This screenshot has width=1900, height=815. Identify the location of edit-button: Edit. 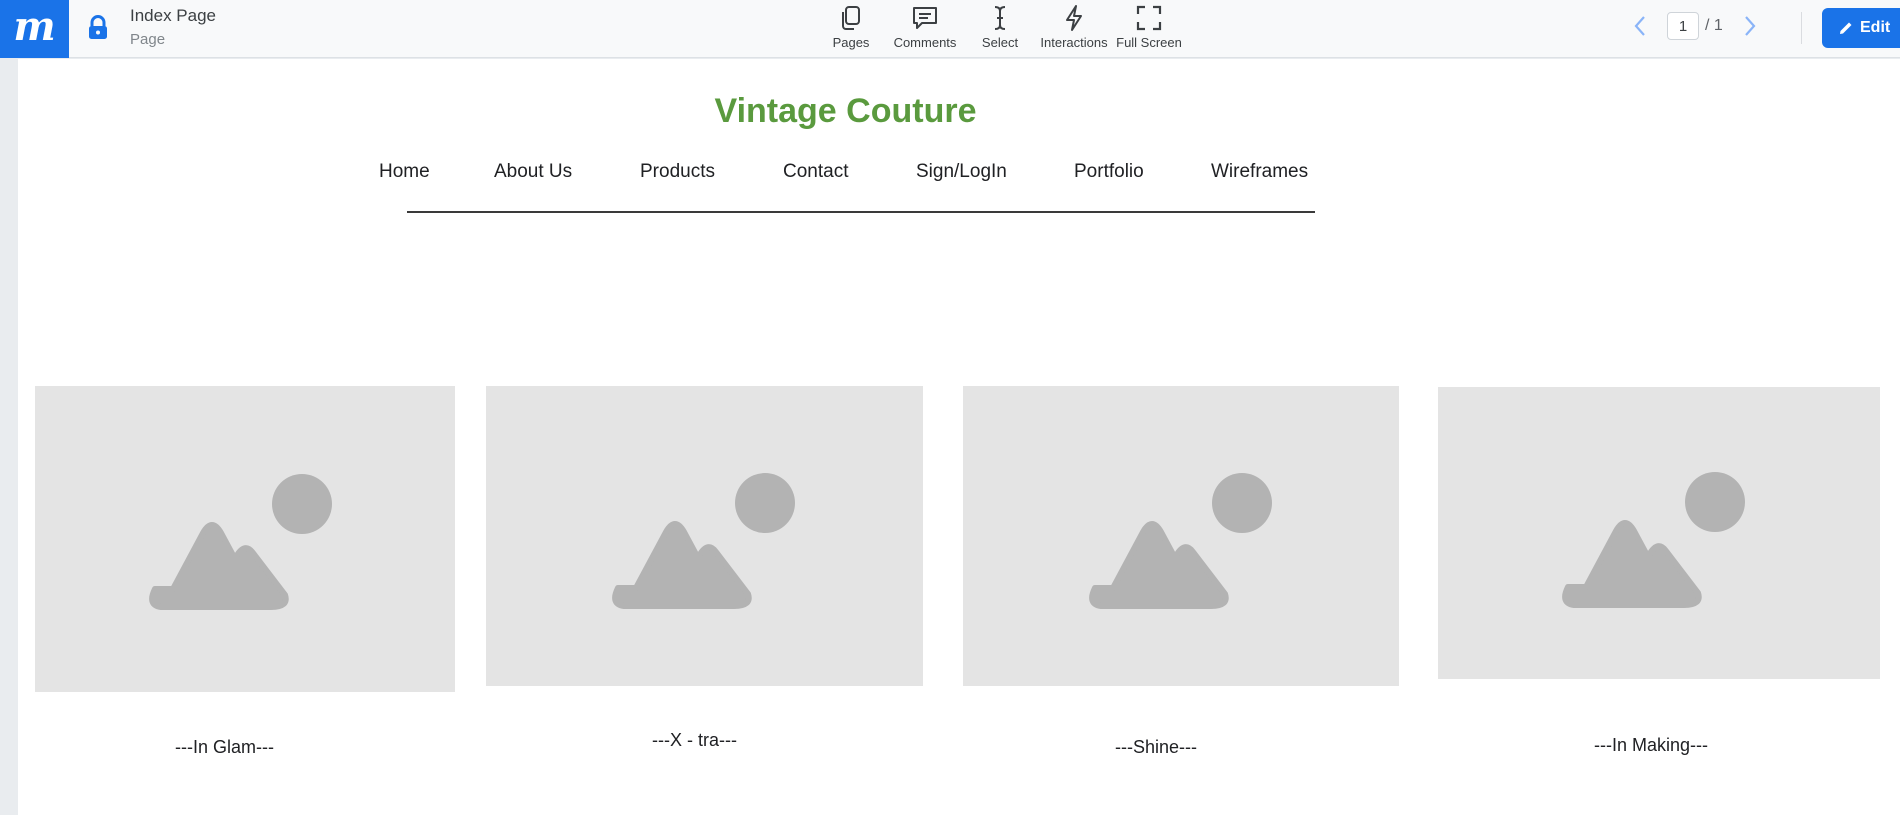
(1861, 28).